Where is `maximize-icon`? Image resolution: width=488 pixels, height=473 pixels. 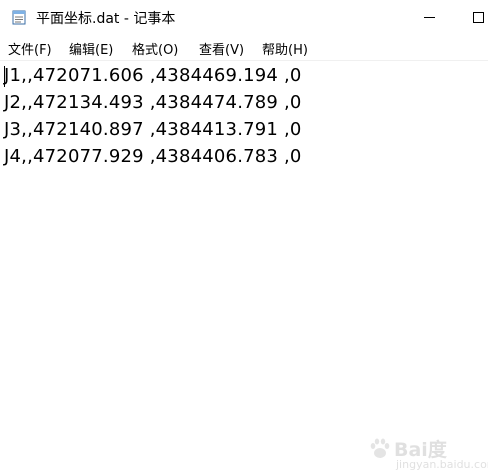 maximize-icon is located at coordinates (478, 17).